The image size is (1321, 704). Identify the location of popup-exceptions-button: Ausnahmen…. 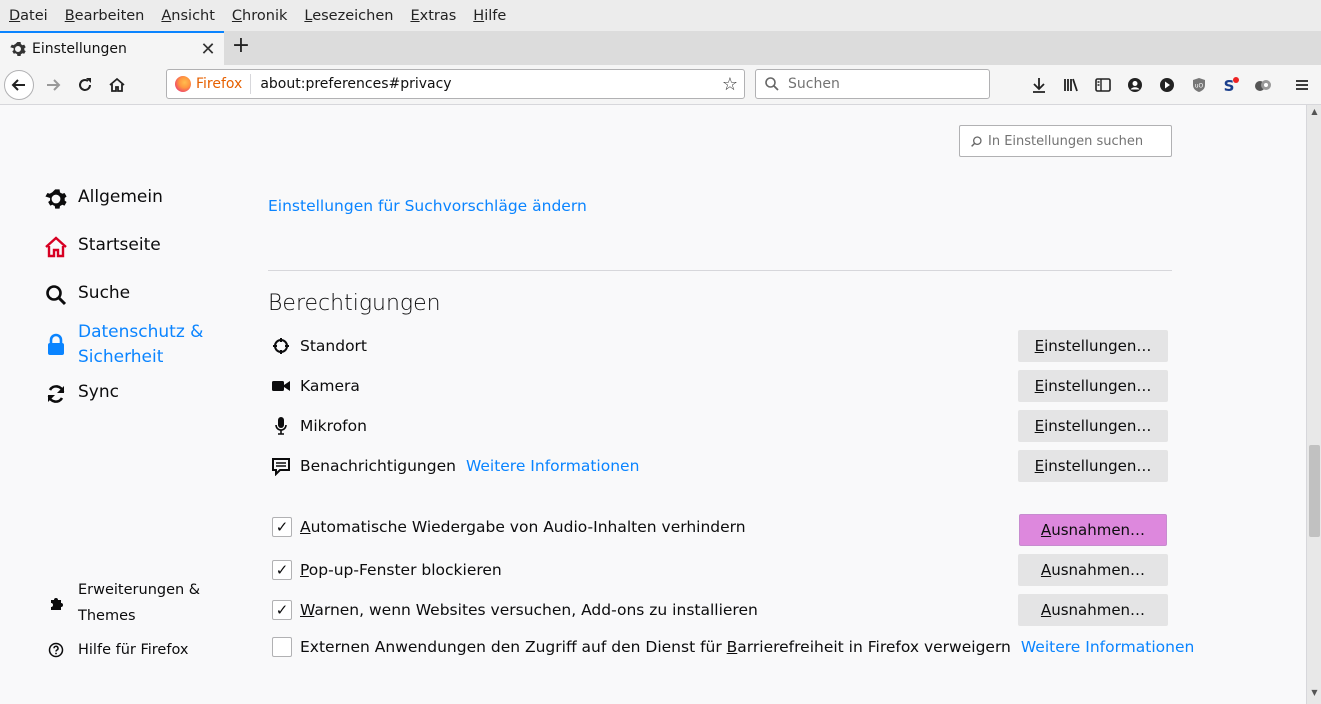
(1093, 570).